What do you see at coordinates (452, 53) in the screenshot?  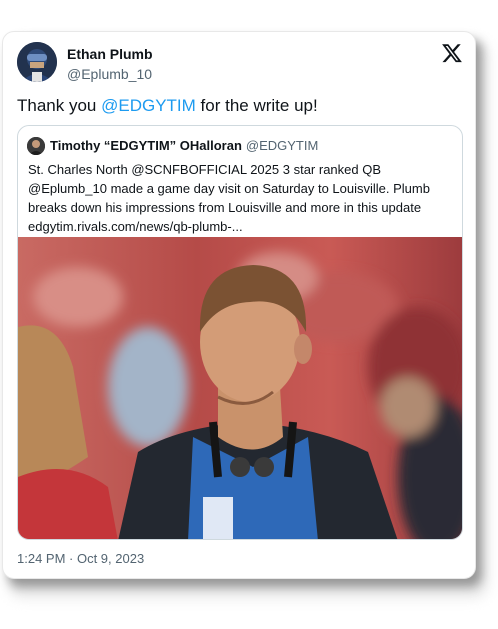 I see `x-logo-icon` at bounding box center [452, 53].